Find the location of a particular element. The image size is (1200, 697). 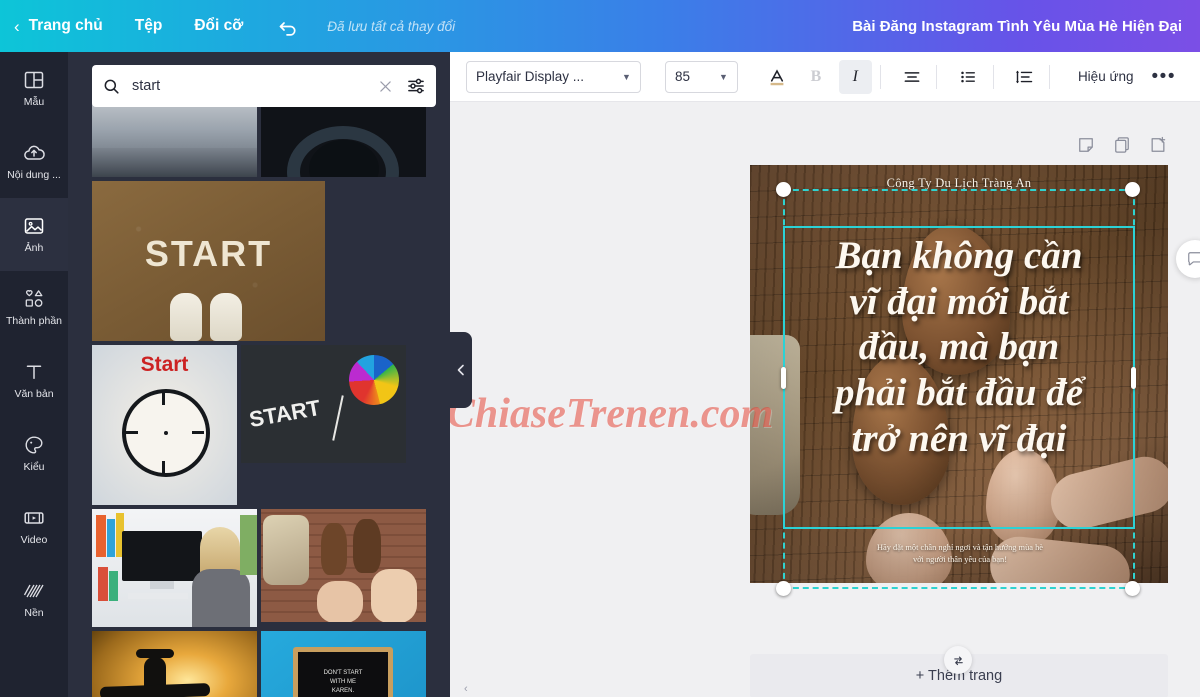

align-button is located at coordinates (911, 77).